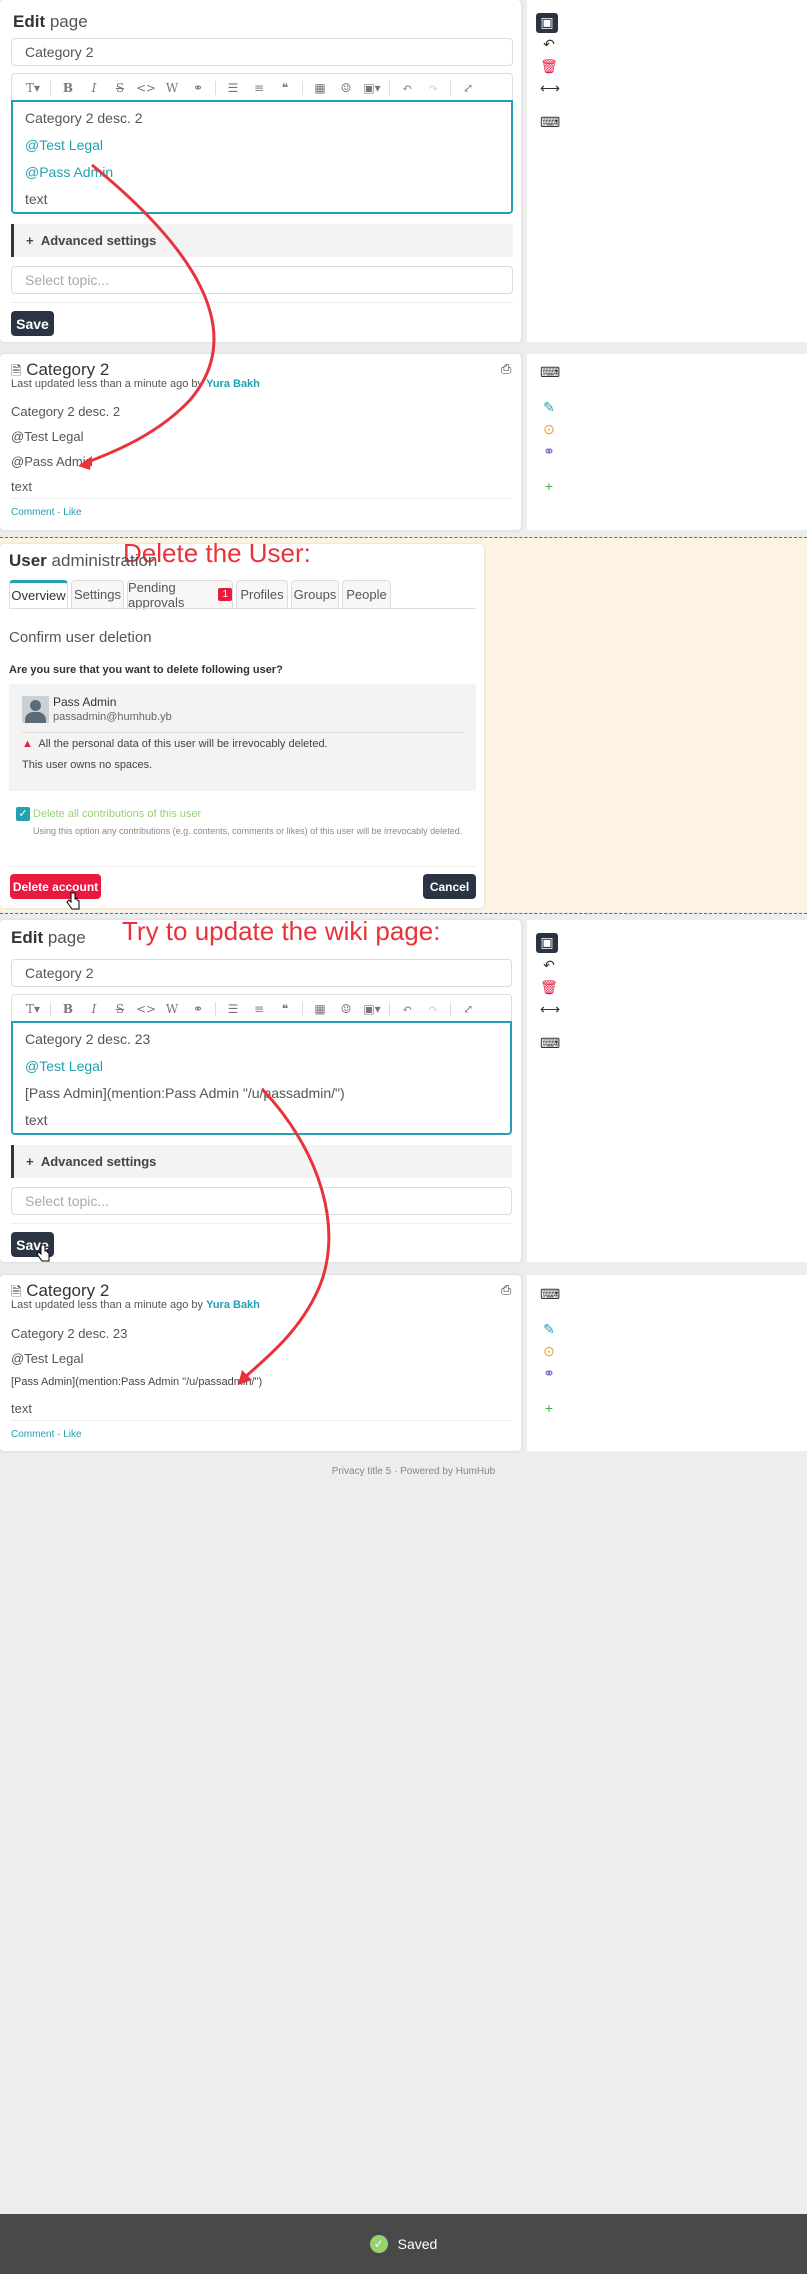  Describe the element at coordinates (55, 886) in the screenshot. I see `delete-account-button: Delete account` at that location.